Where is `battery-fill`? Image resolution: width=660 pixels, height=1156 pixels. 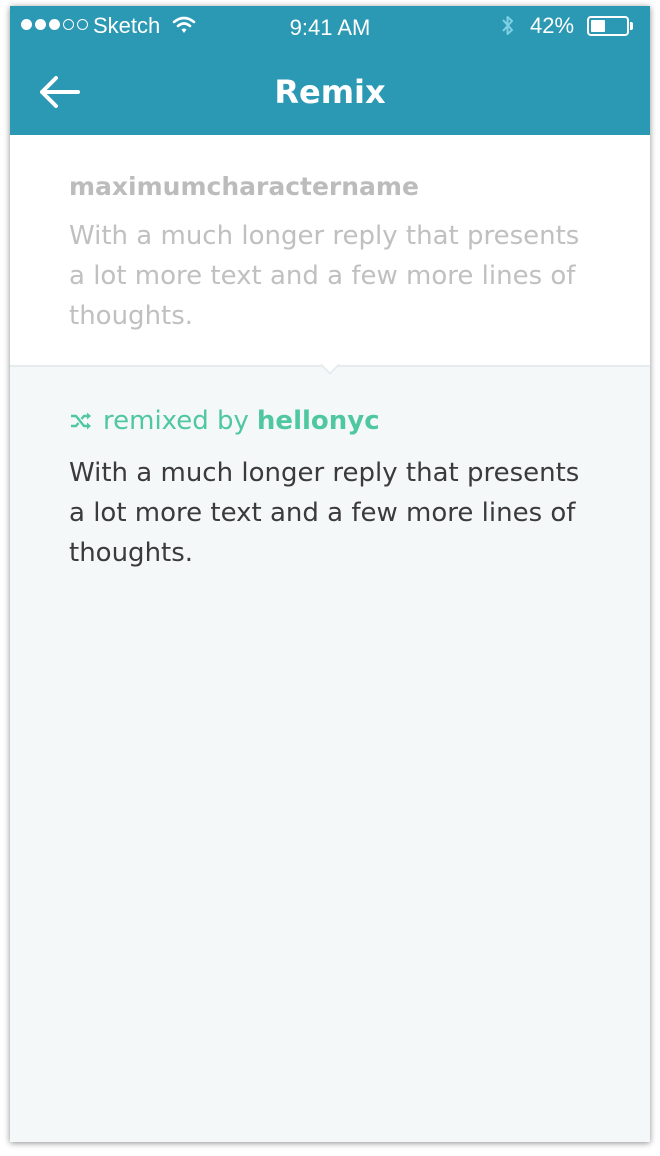
battery-fill is located at coordinates (598, 26).